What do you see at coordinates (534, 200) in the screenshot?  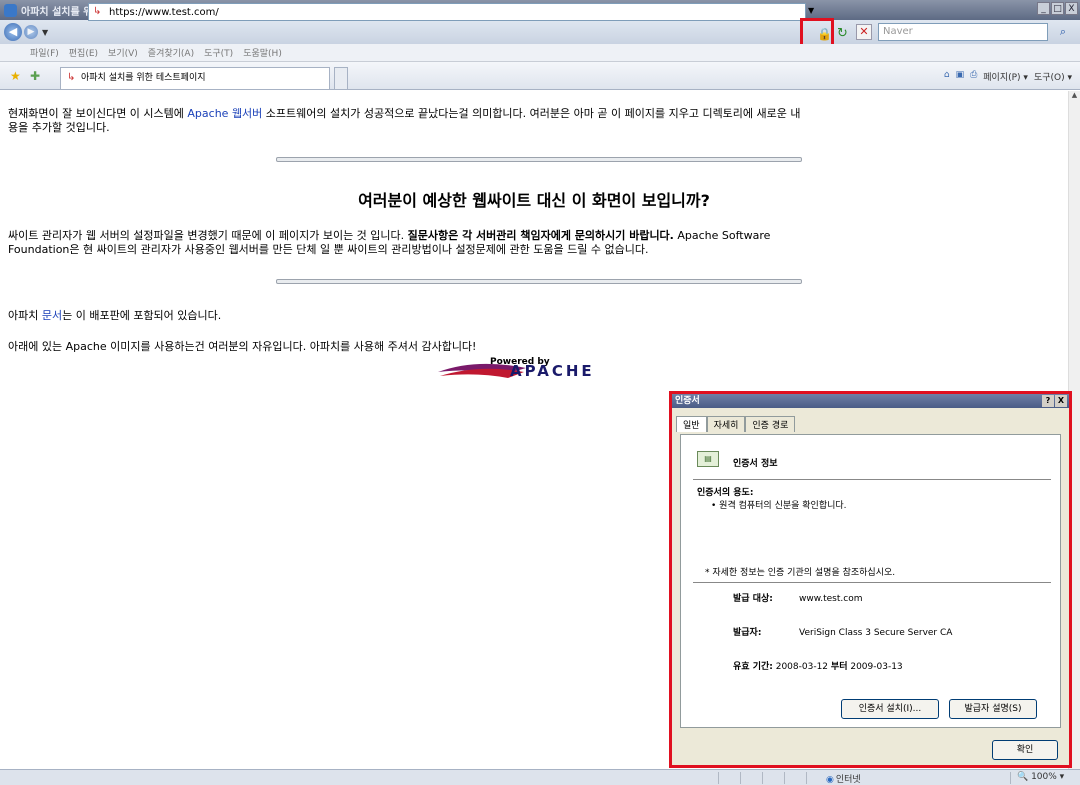 I see `page-heading: 여러분이 예상한 웹싸이트 대신 이 화면이 보입니까?` at bounding box center [534, 200].